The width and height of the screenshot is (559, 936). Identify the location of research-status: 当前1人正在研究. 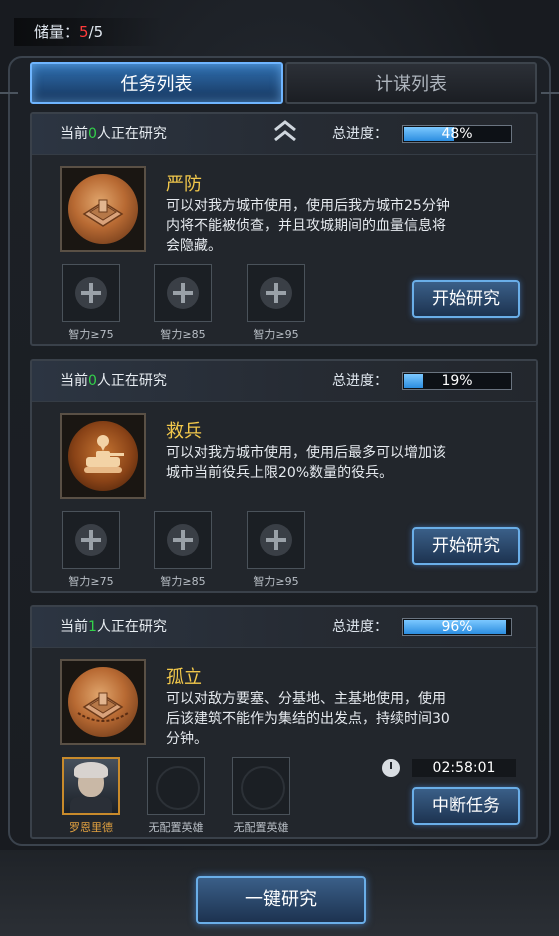
(113, 627).